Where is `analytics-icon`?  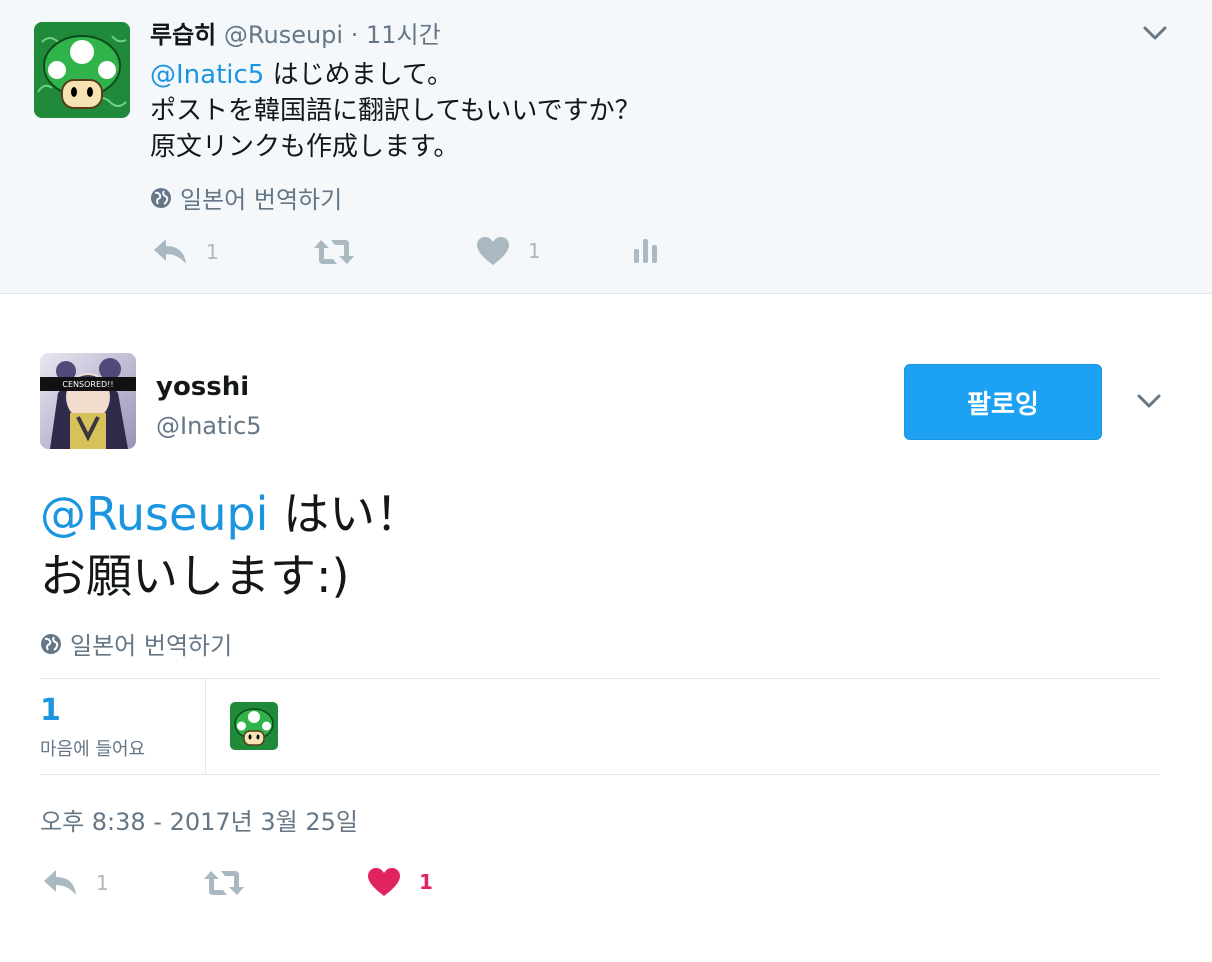
analytics-icon is located at coordinates (645, 251).